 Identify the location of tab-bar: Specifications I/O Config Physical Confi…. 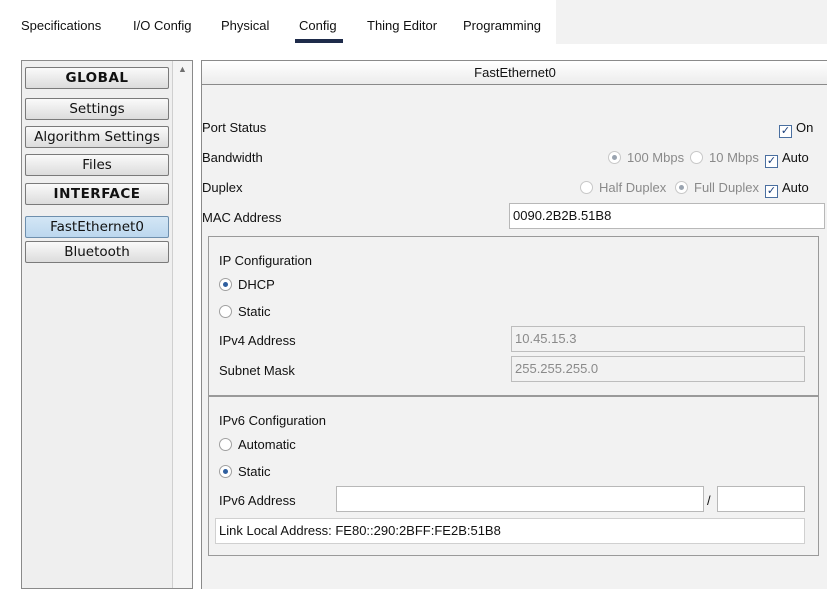
(413, 22).